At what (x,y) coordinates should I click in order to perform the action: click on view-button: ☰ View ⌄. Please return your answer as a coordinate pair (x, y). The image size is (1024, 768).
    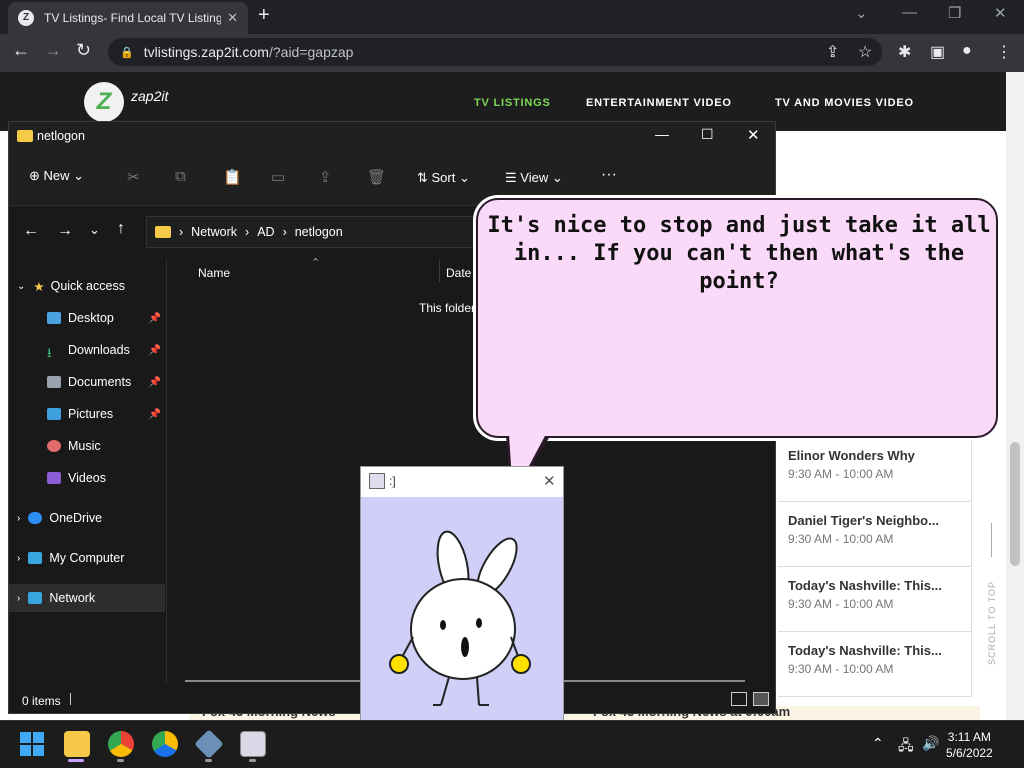
    Looking at the image, I should click on (534, 178).